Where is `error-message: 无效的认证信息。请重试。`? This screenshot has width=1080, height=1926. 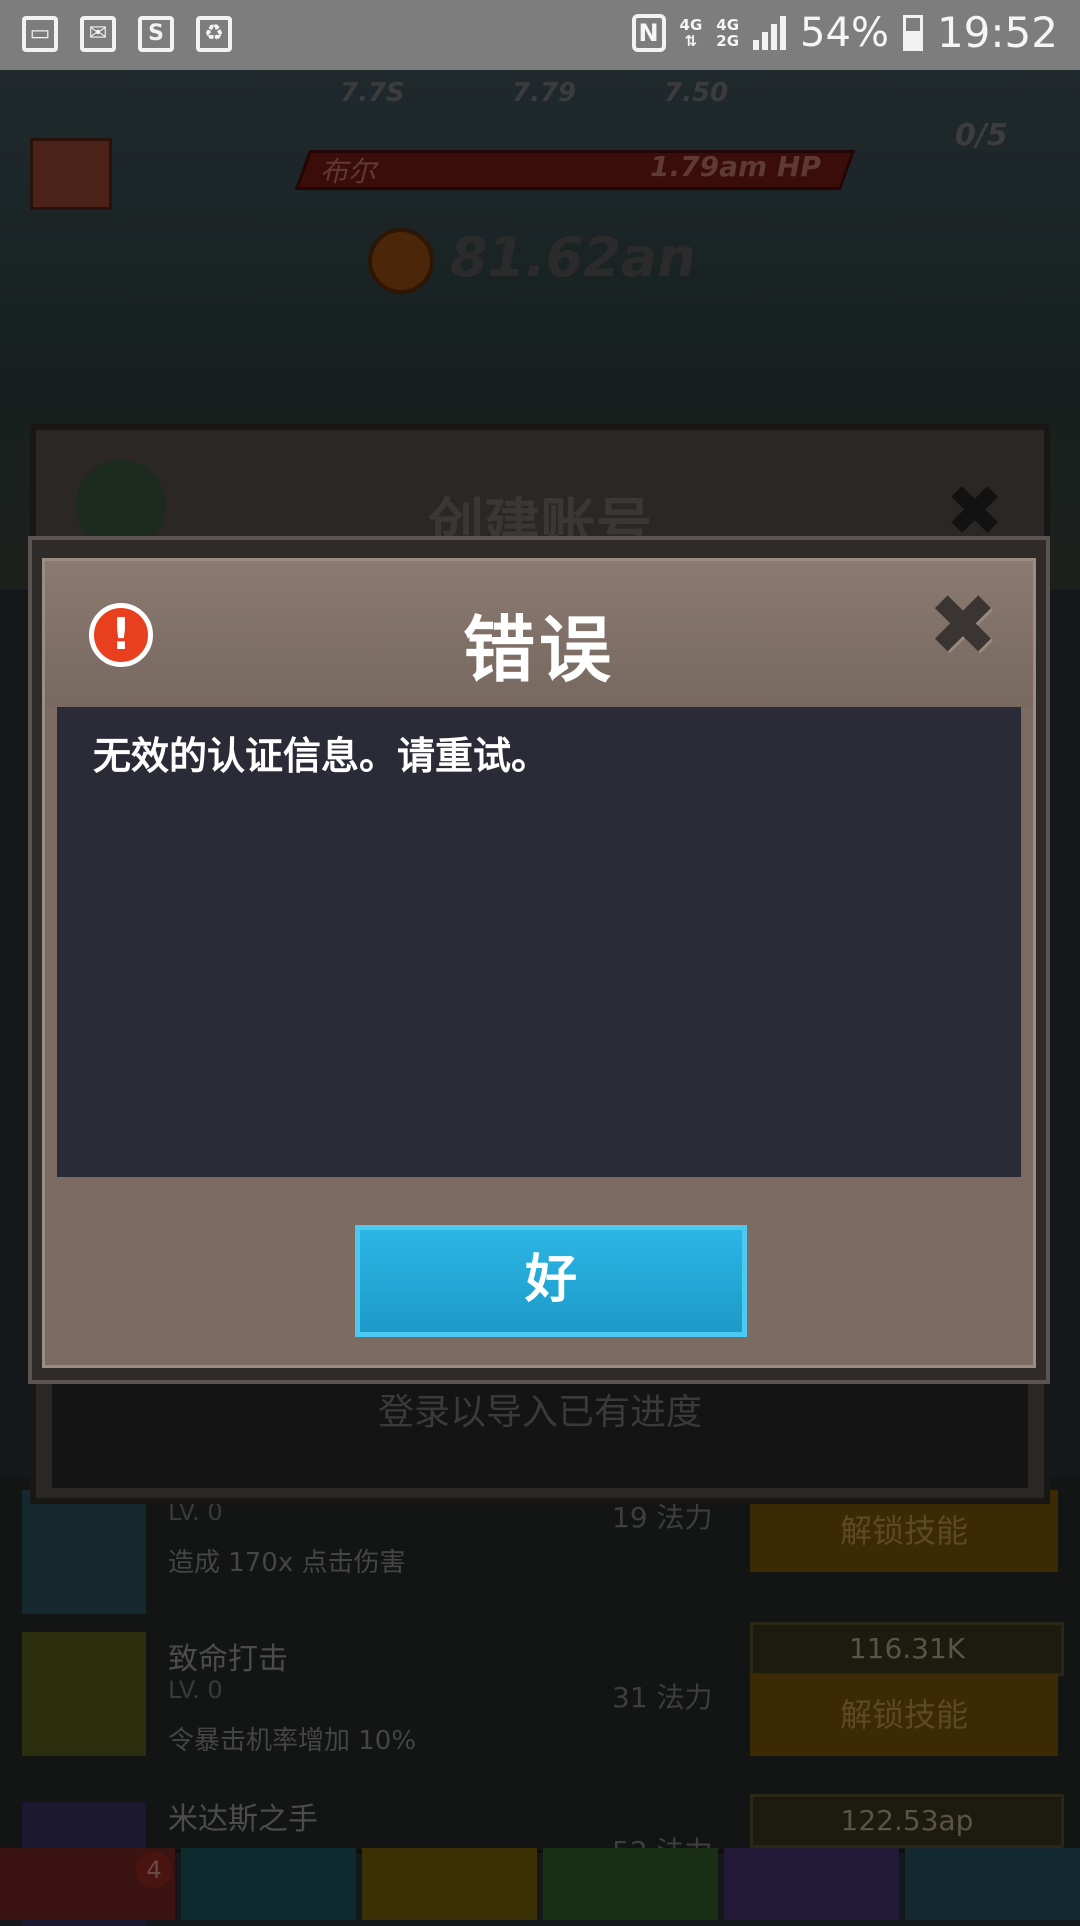
error-message: 无效的认证信息。请重试。 is located at coordinates (321, 756).